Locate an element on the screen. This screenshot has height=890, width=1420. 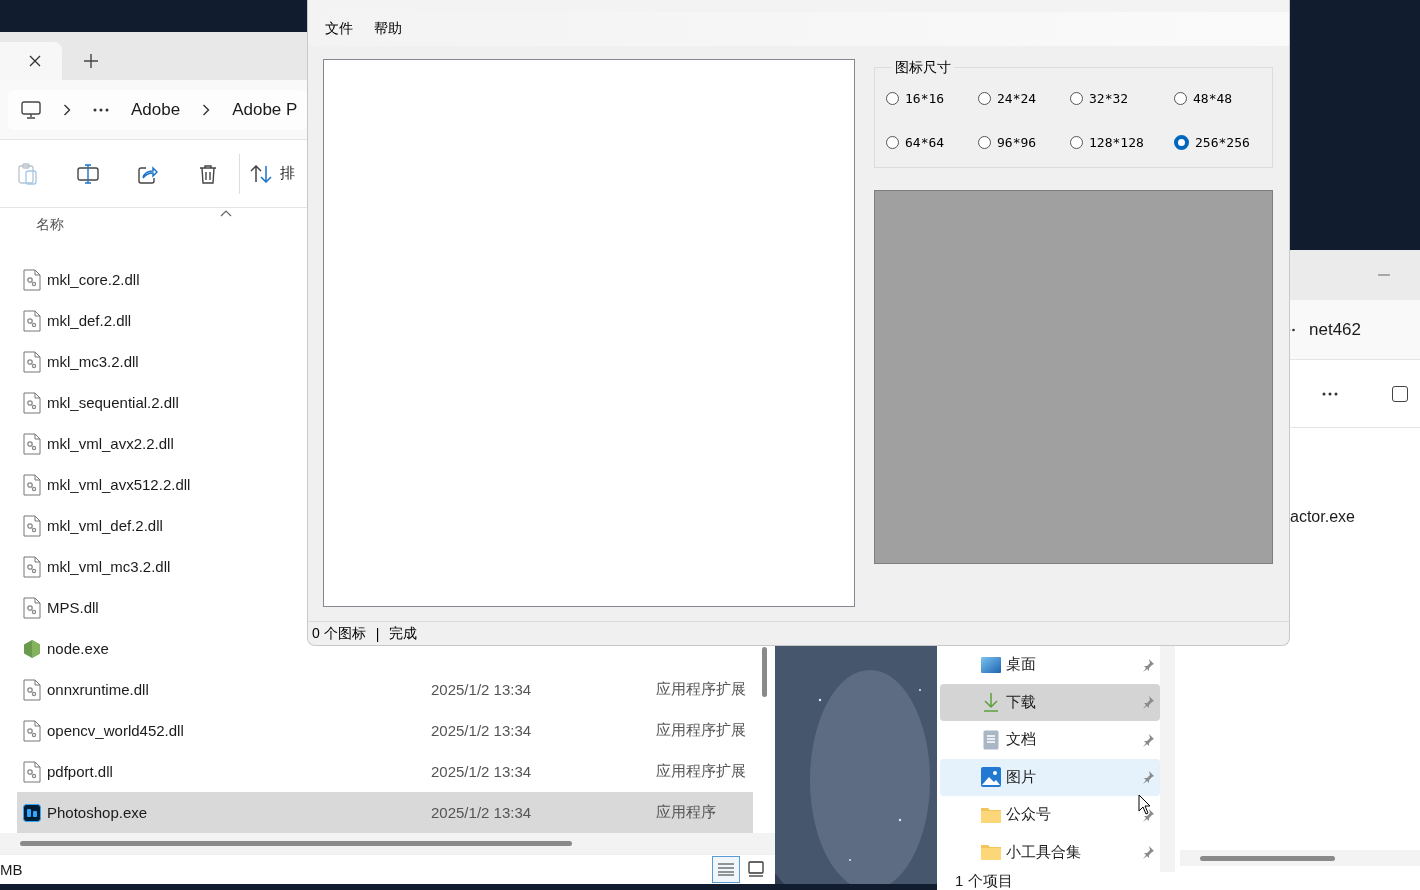
file-name: MPS.dll is located at coordinates (73, 607).